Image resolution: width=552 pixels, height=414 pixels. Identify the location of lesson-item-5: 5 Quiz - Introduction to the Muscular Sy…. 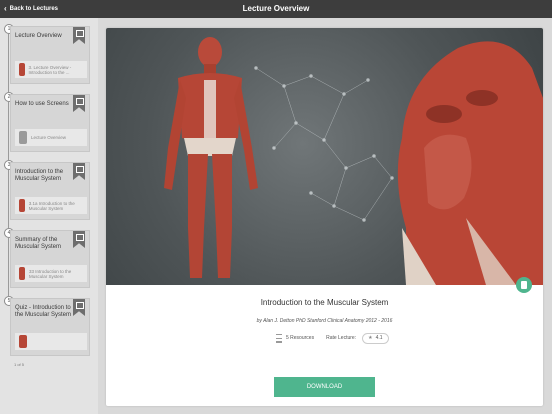
(49, 326).